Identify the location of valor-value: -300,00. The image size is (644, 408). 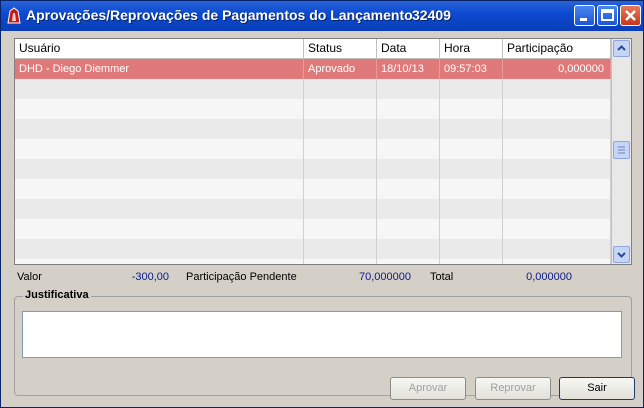
(150, 277).